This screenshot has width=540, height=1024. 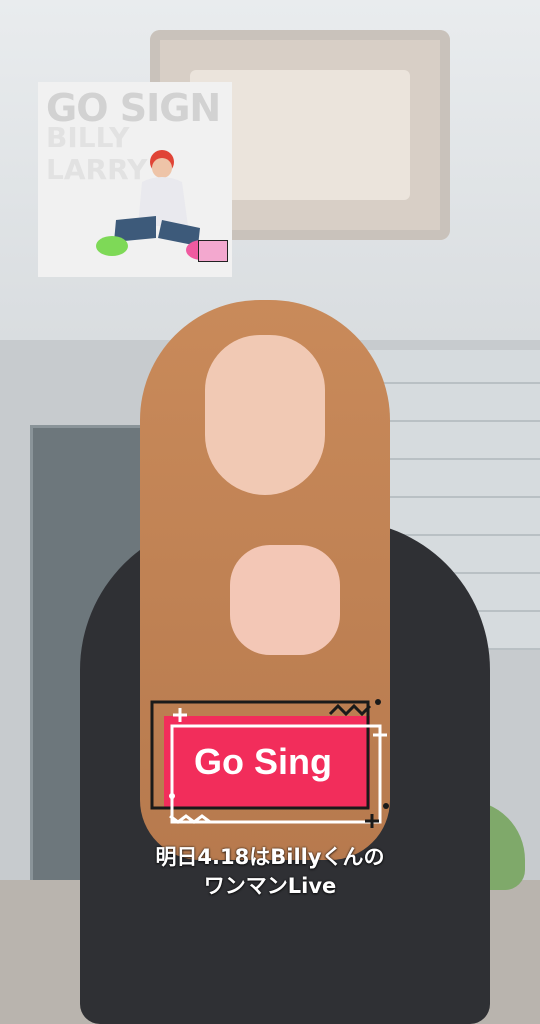 I want to click on album-badge, so click(x=213, y=251).